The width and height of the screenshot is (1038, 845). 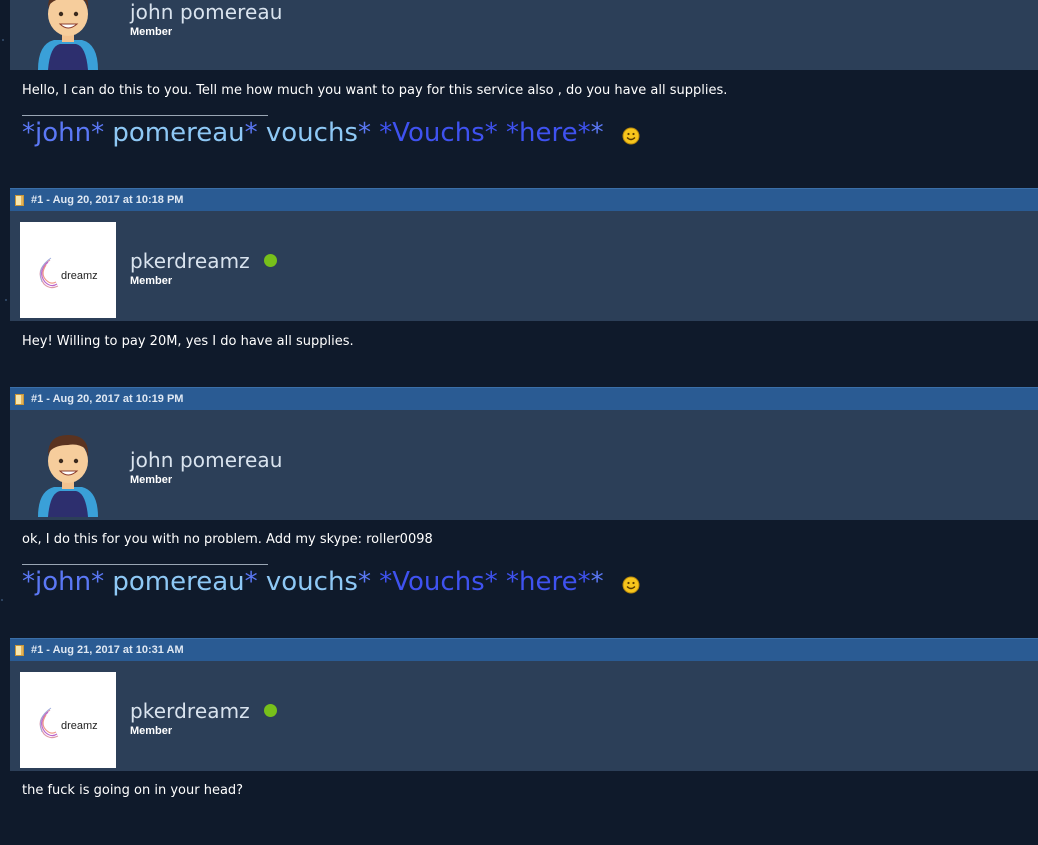 I want to click on post-header: #1 - Aug 20, 2017 at 10:19 PM, so click(x=524, y=398).